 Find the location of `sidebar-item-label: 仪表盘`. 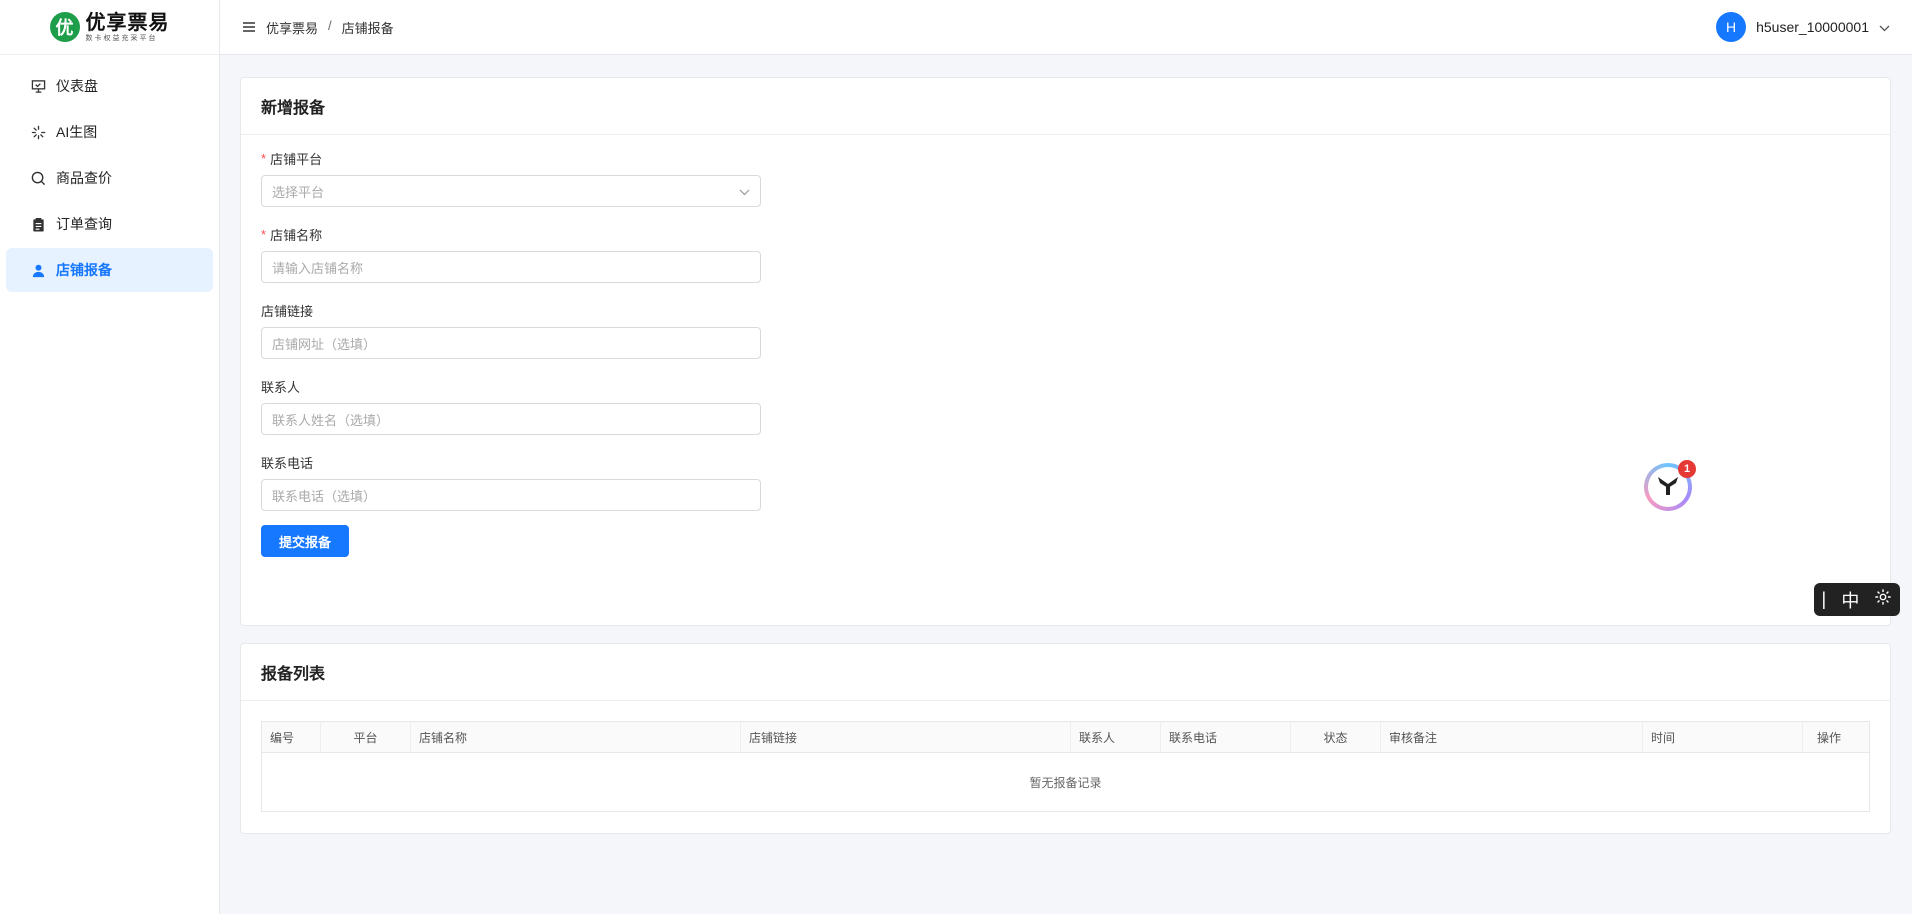

sidebar-item-label: 仪表盘 is located at coordinates (77, 86).